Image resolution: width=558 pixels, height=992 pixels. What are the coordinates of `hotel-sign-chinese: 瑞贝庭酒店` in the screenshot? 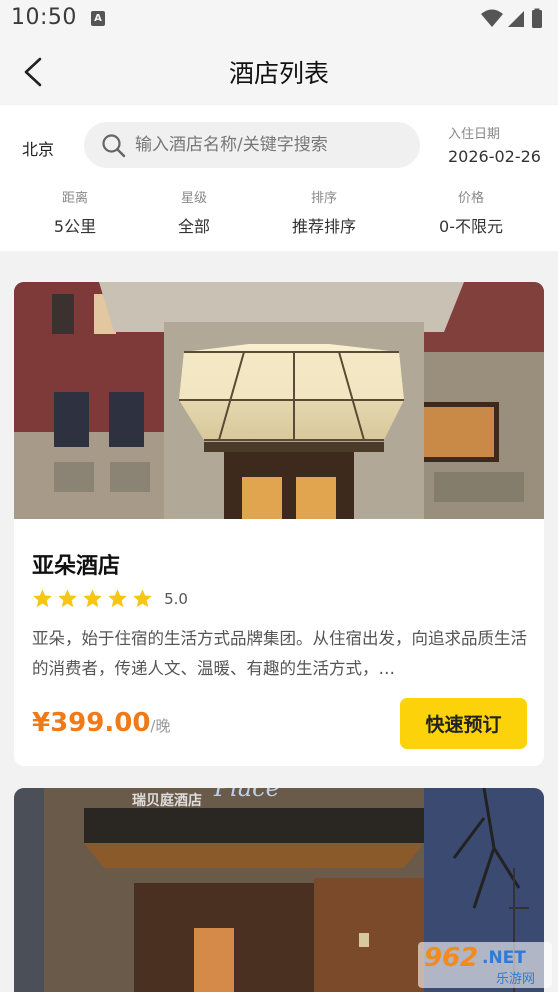 It's located at (167, 801).